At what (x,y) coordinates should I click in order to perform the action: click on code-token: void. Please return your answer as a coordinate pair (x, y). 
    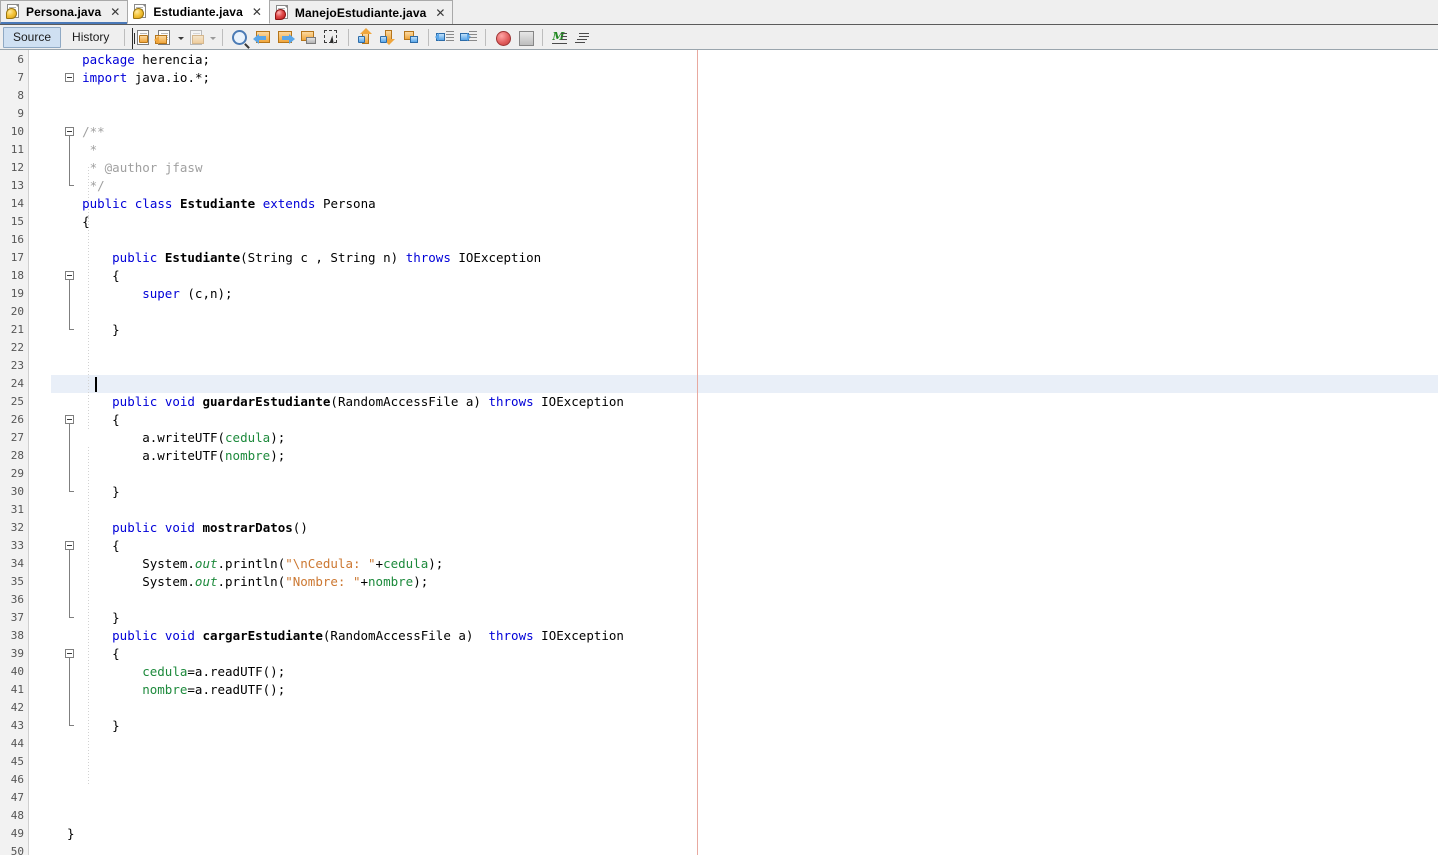
    Looking at the image, I should click on (179, 401).